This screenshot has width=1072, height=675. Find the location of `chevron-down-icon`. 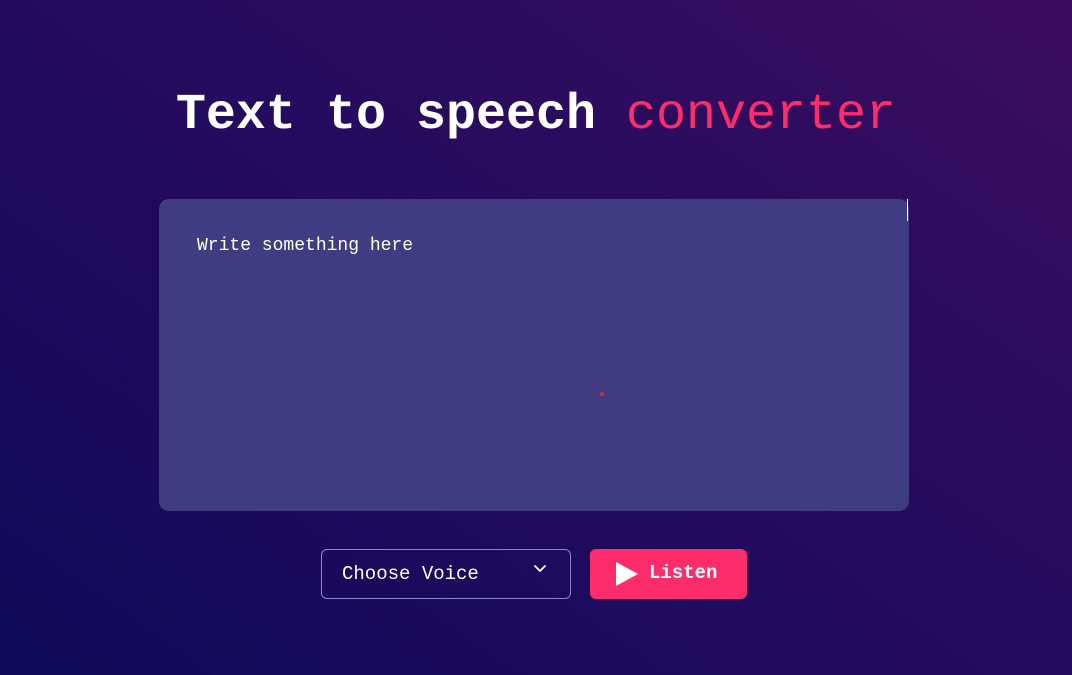

chevron-down-icon is located at coordinates (540, 568).